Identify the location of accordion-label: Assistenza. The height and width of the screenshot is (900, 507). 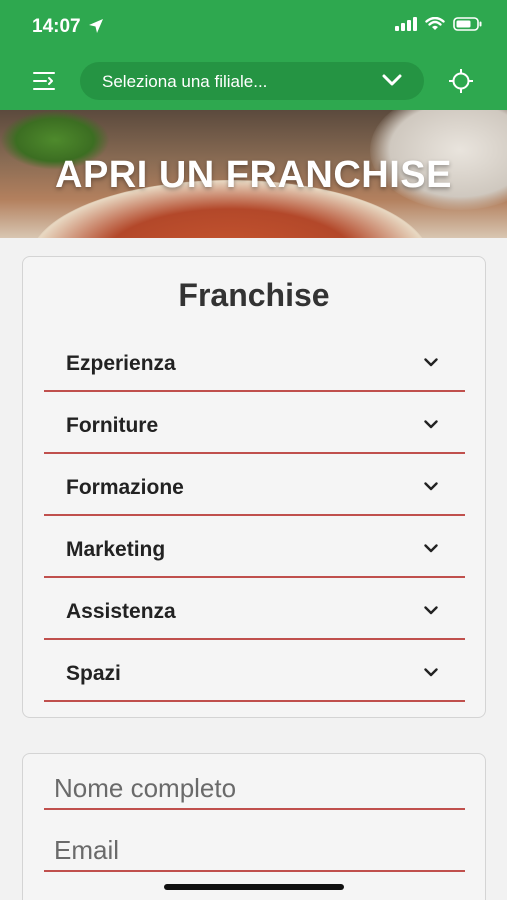
(121, 611).